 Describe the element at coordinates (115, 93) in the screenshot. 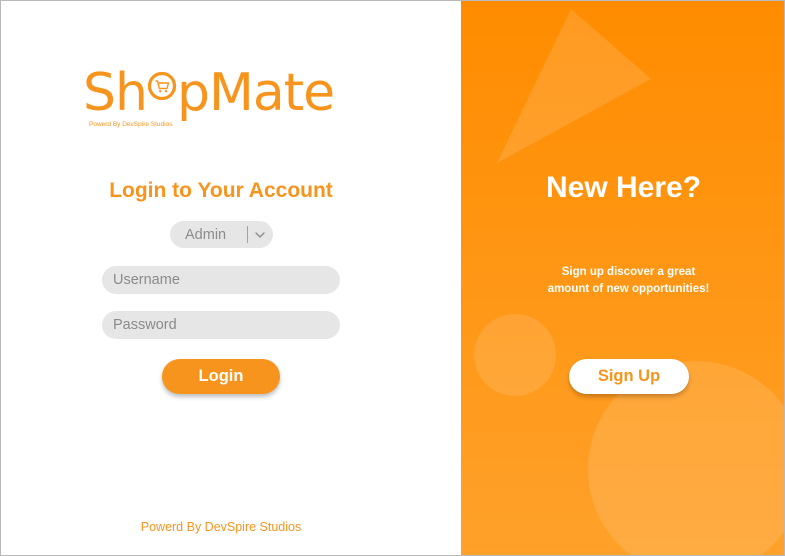

I see `brand-name-part1: Sh` at that location.